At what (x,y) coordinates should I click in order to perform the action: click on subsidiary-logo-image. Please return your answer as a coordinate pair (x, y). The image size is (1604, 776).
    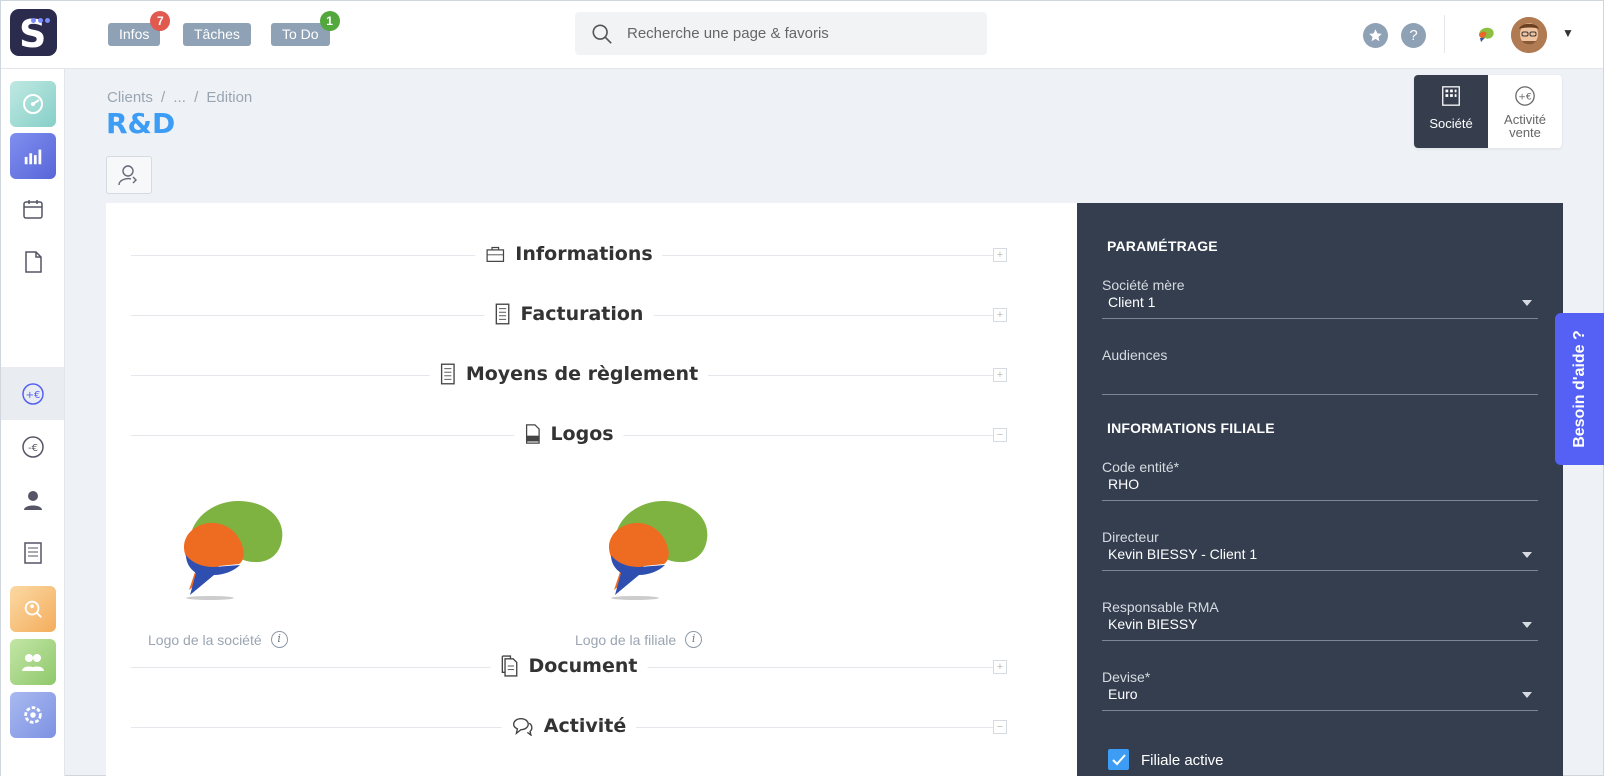
    Looking at the image, I should click on (658, 547).